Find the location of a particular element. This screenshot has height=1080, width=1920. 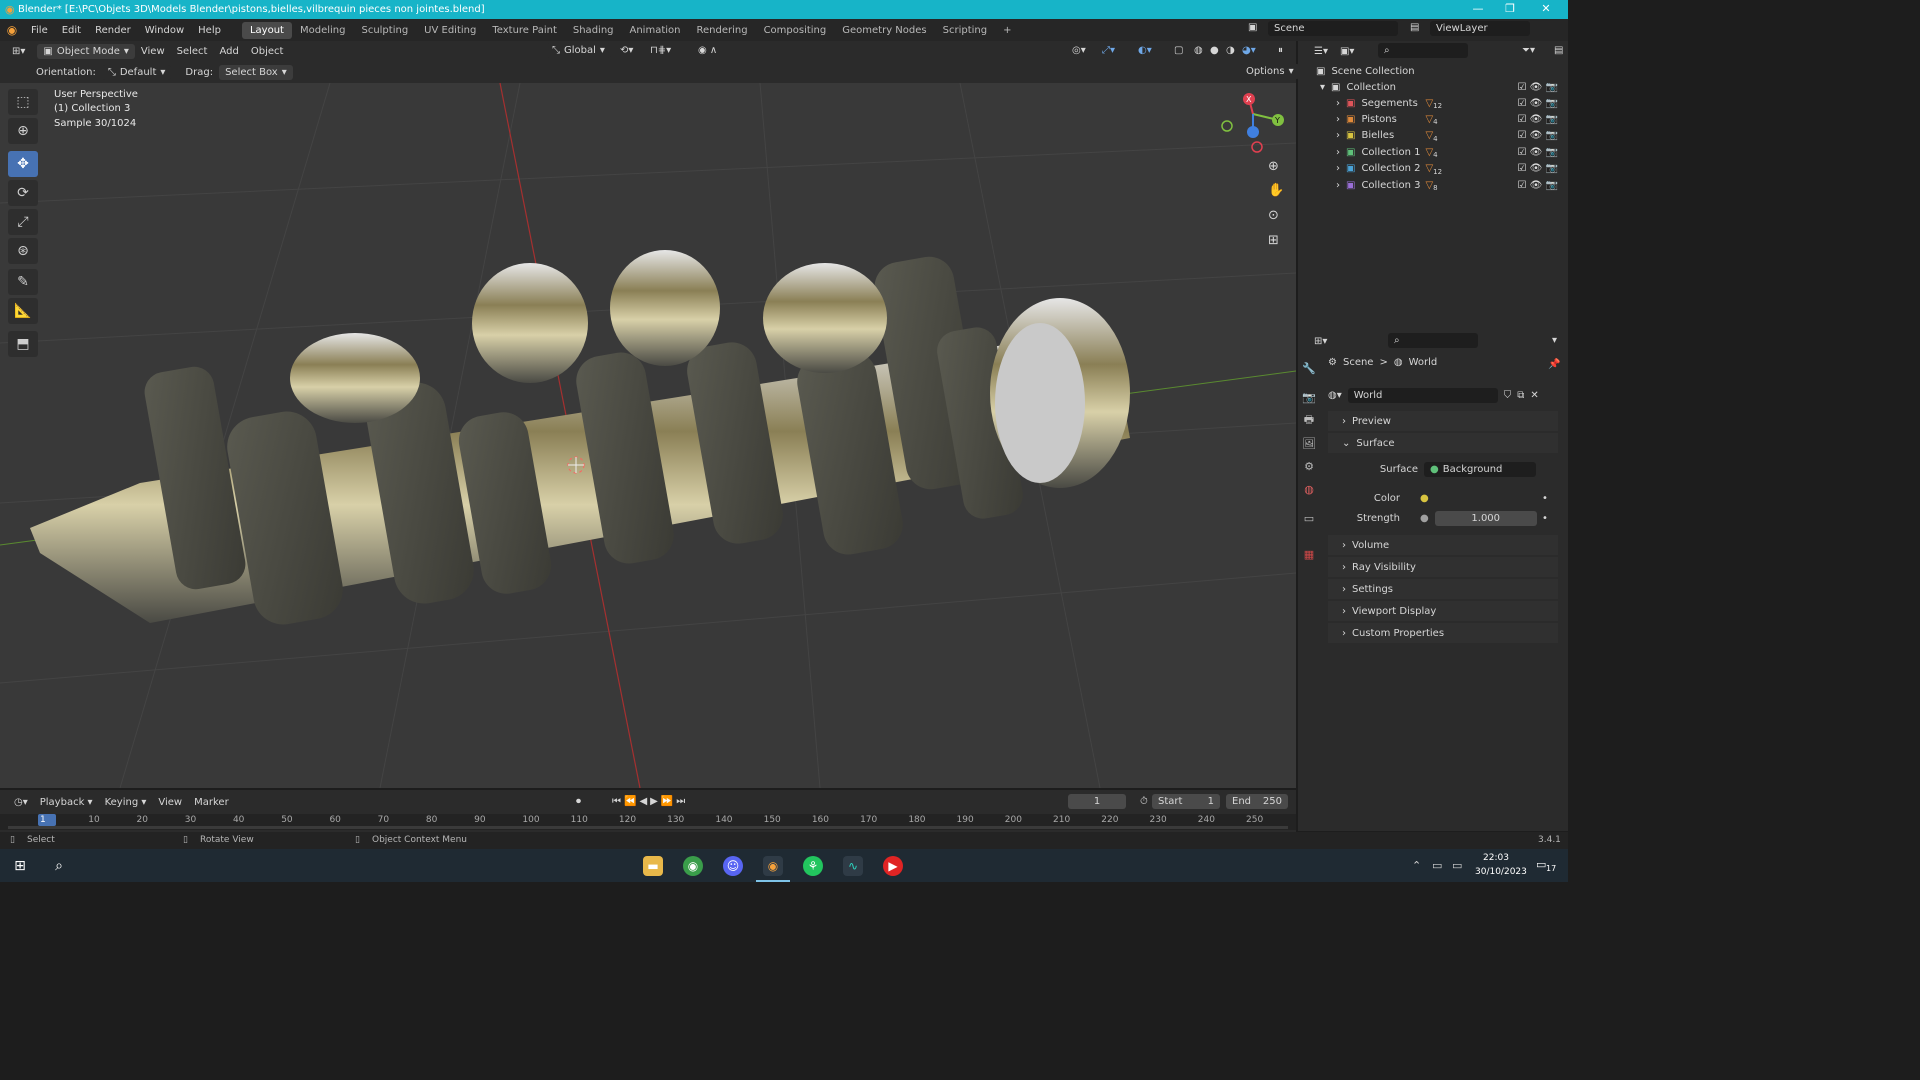

filter-icon: ⏷▾ is located at coordinates (1528, 50).